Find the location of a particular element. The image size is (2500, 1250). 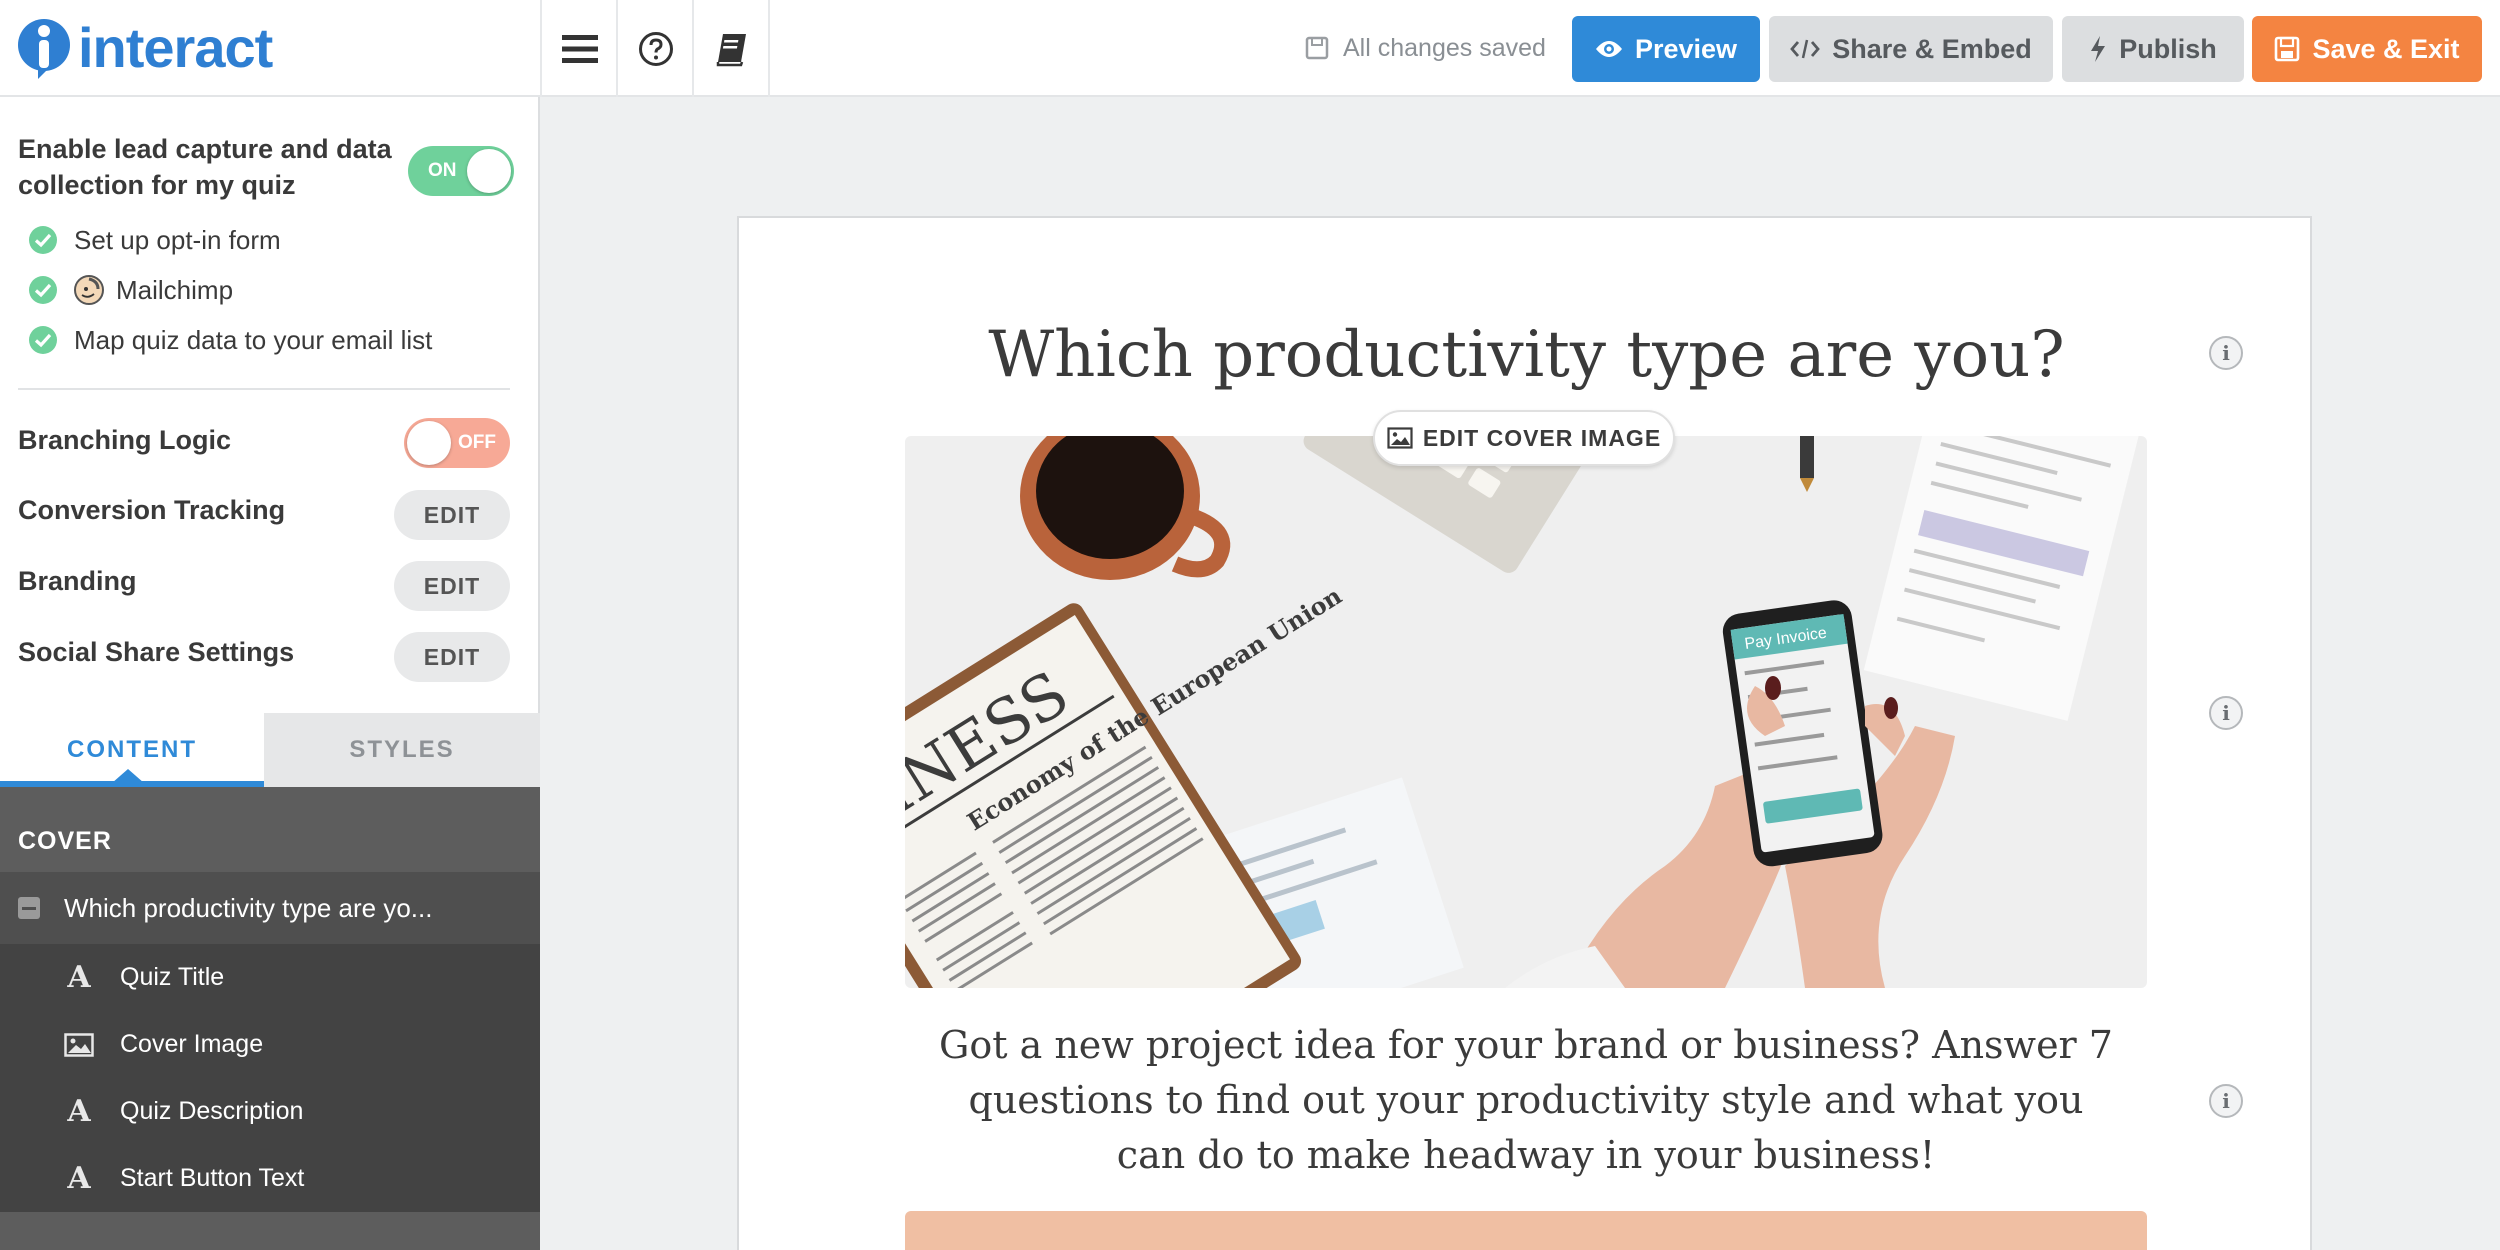

tree-item-quiz-description: A Quiz Description is located at coordinates (270, 1111).